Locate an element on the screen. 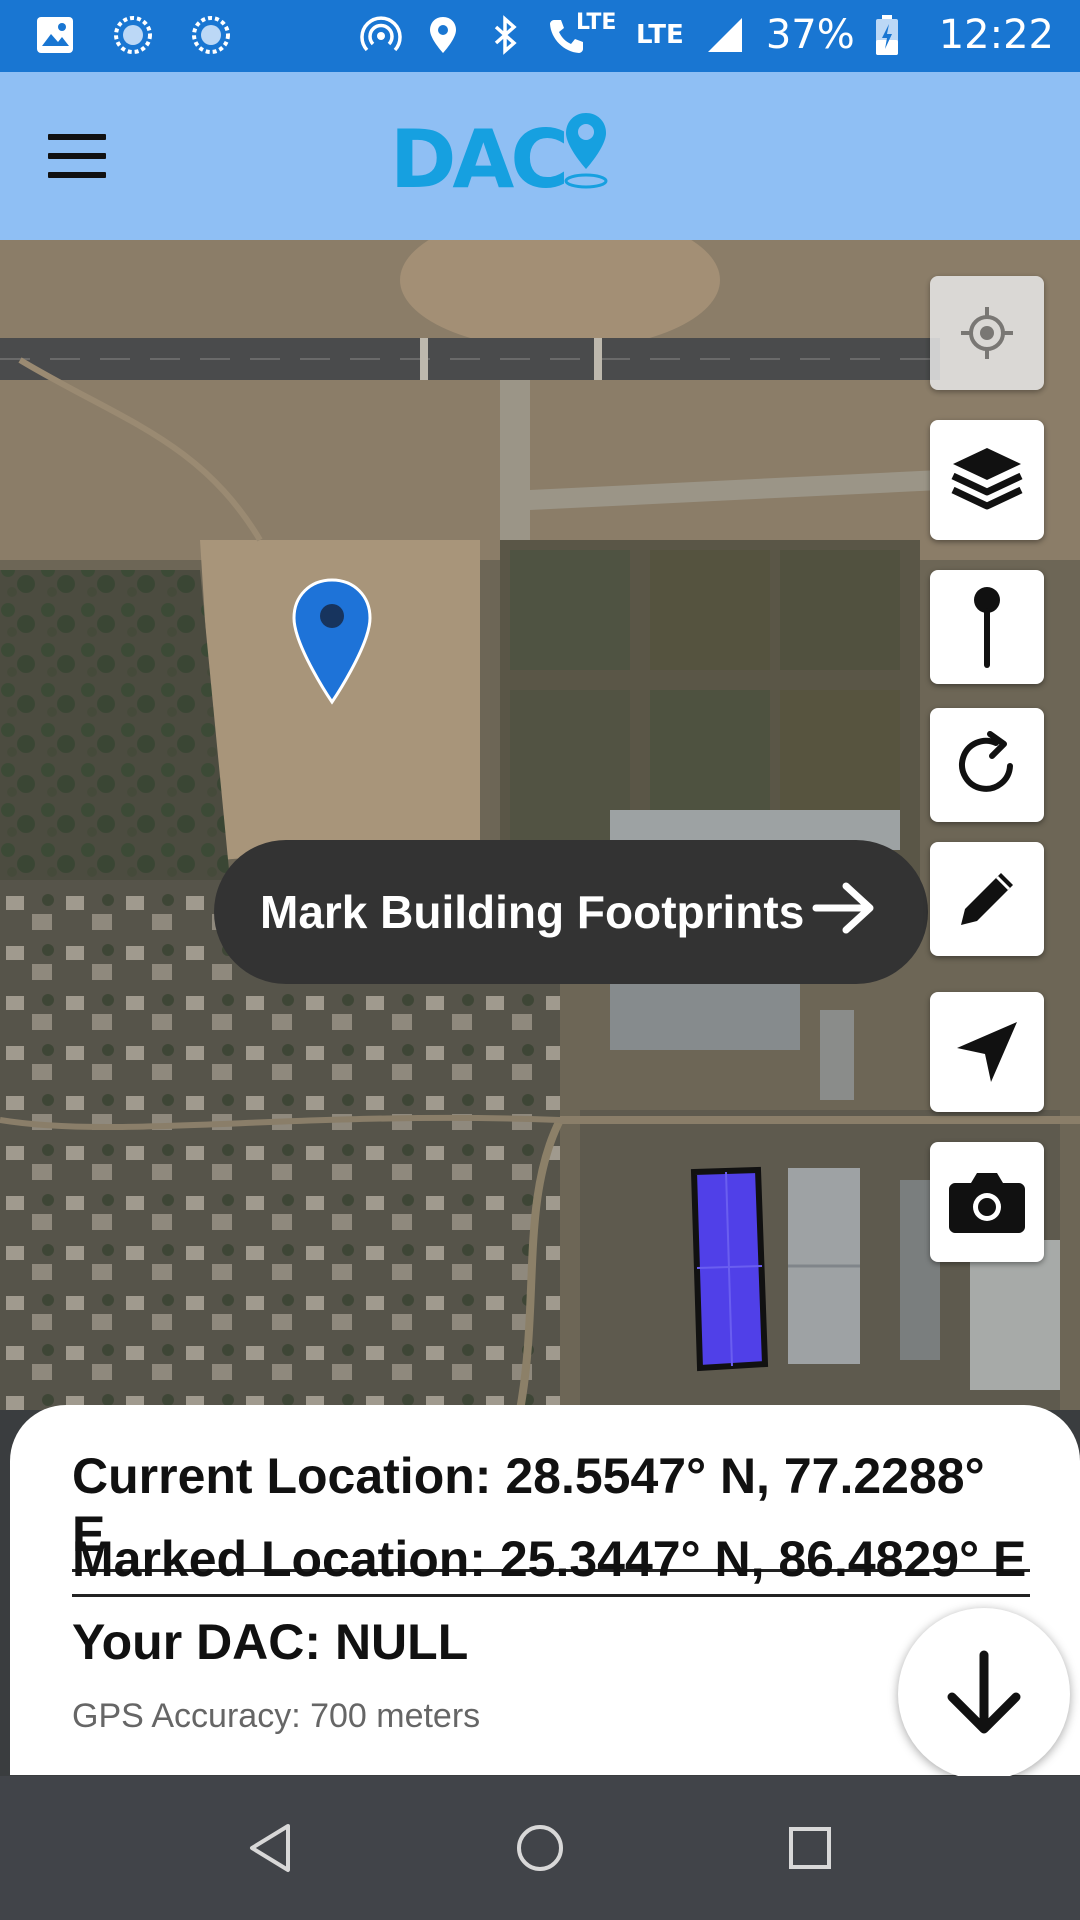  location-pin-icon is located at coordinates (332, 641).